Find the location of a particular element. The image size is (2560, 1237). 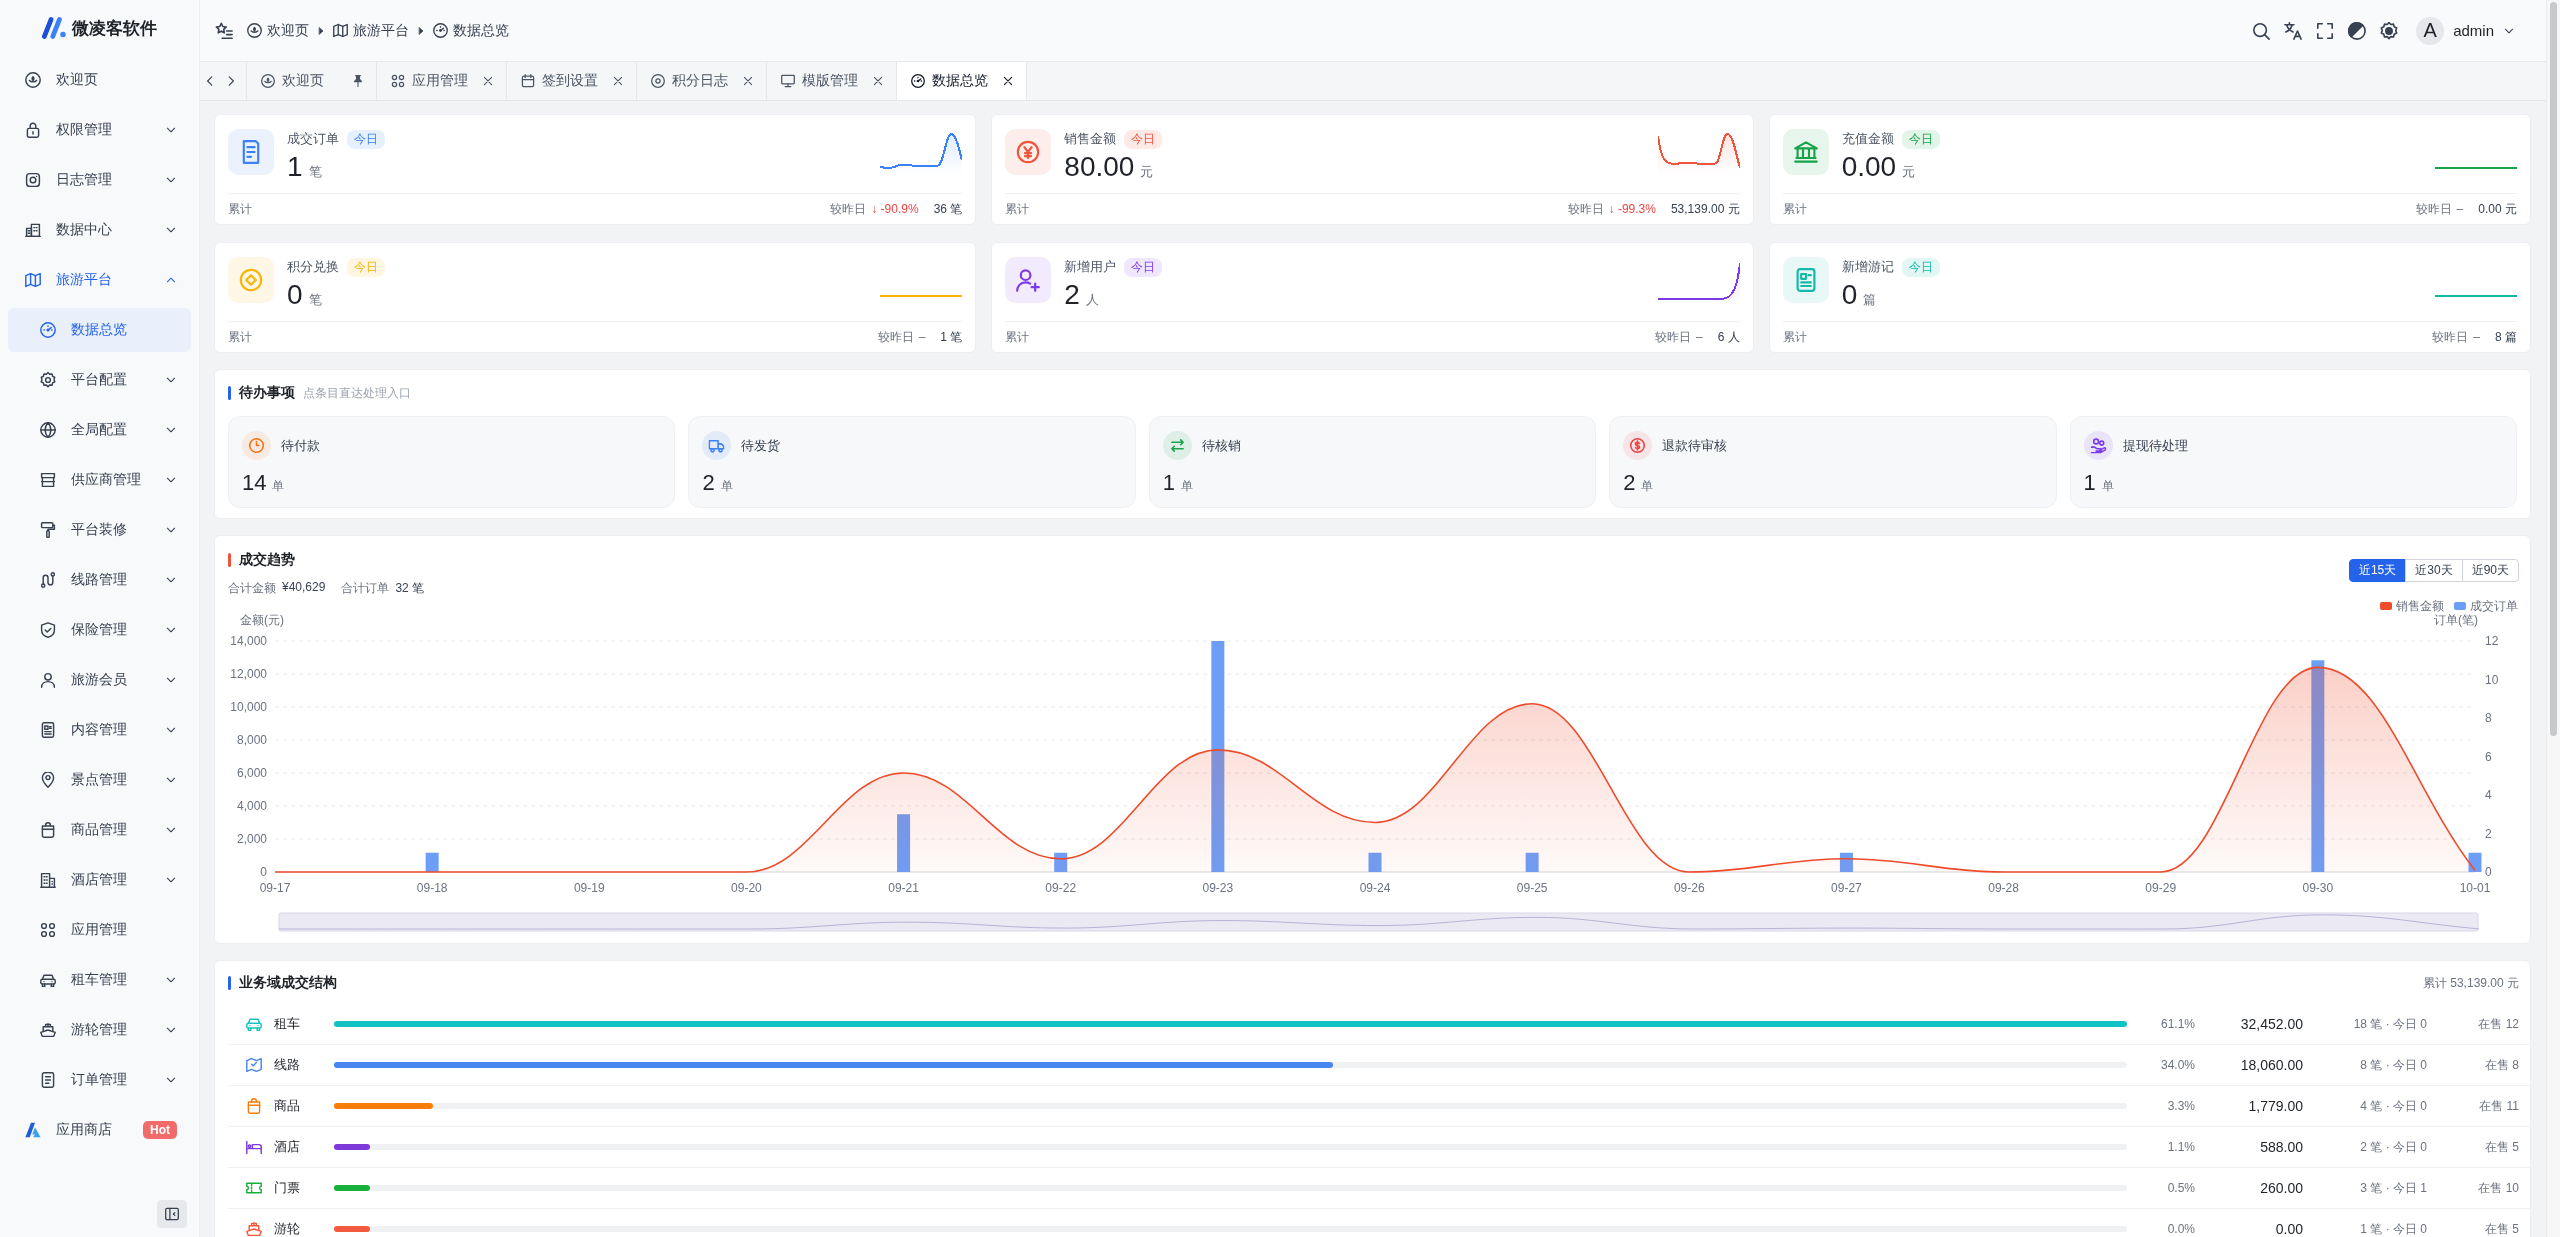

axis-label: 09-23 is located at coordinates (1218, 888).